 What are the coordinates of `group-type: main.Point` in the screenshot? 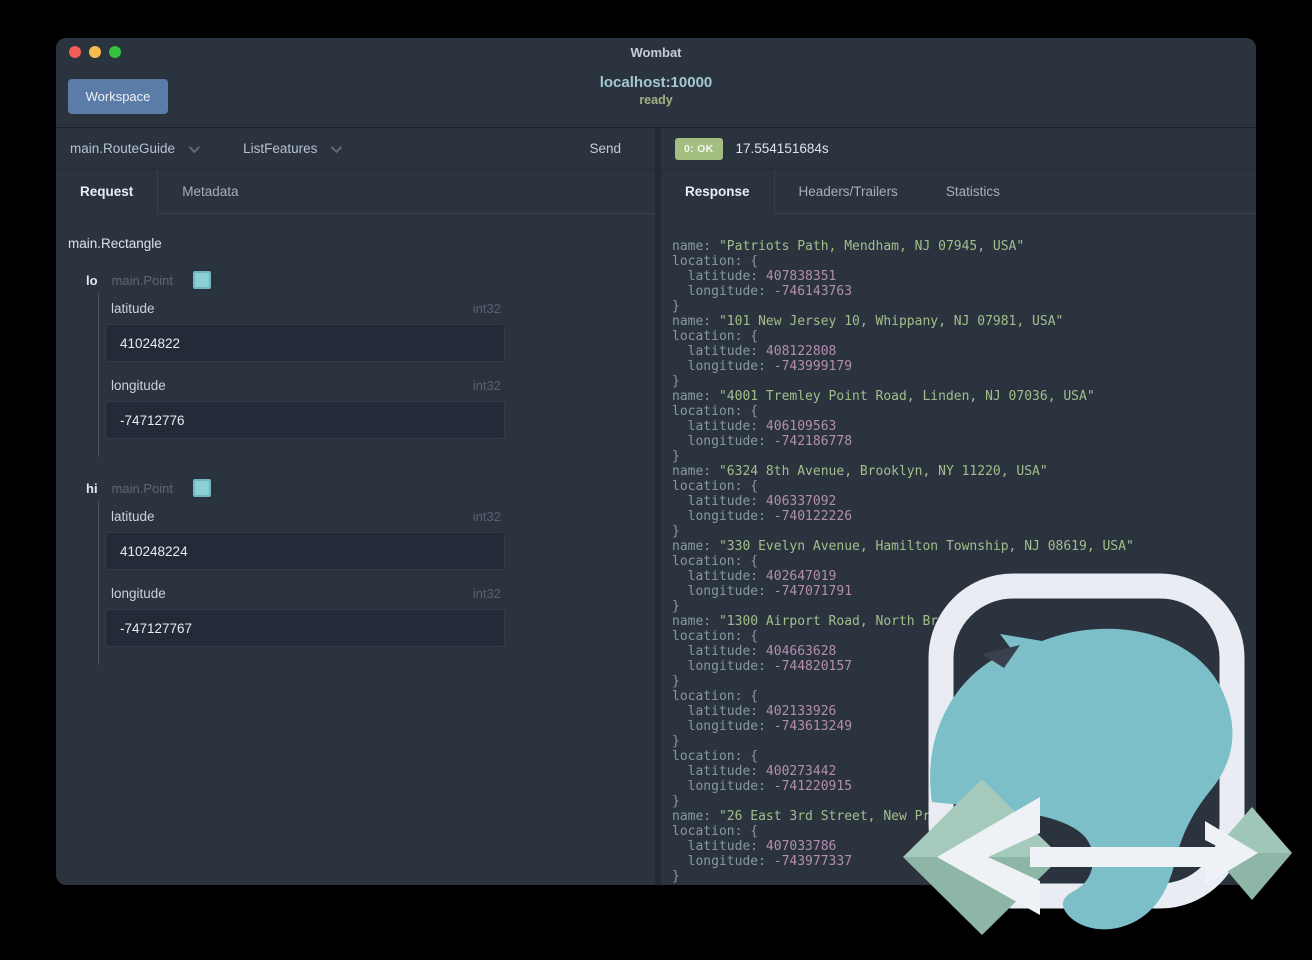 It's located at (142, 280).